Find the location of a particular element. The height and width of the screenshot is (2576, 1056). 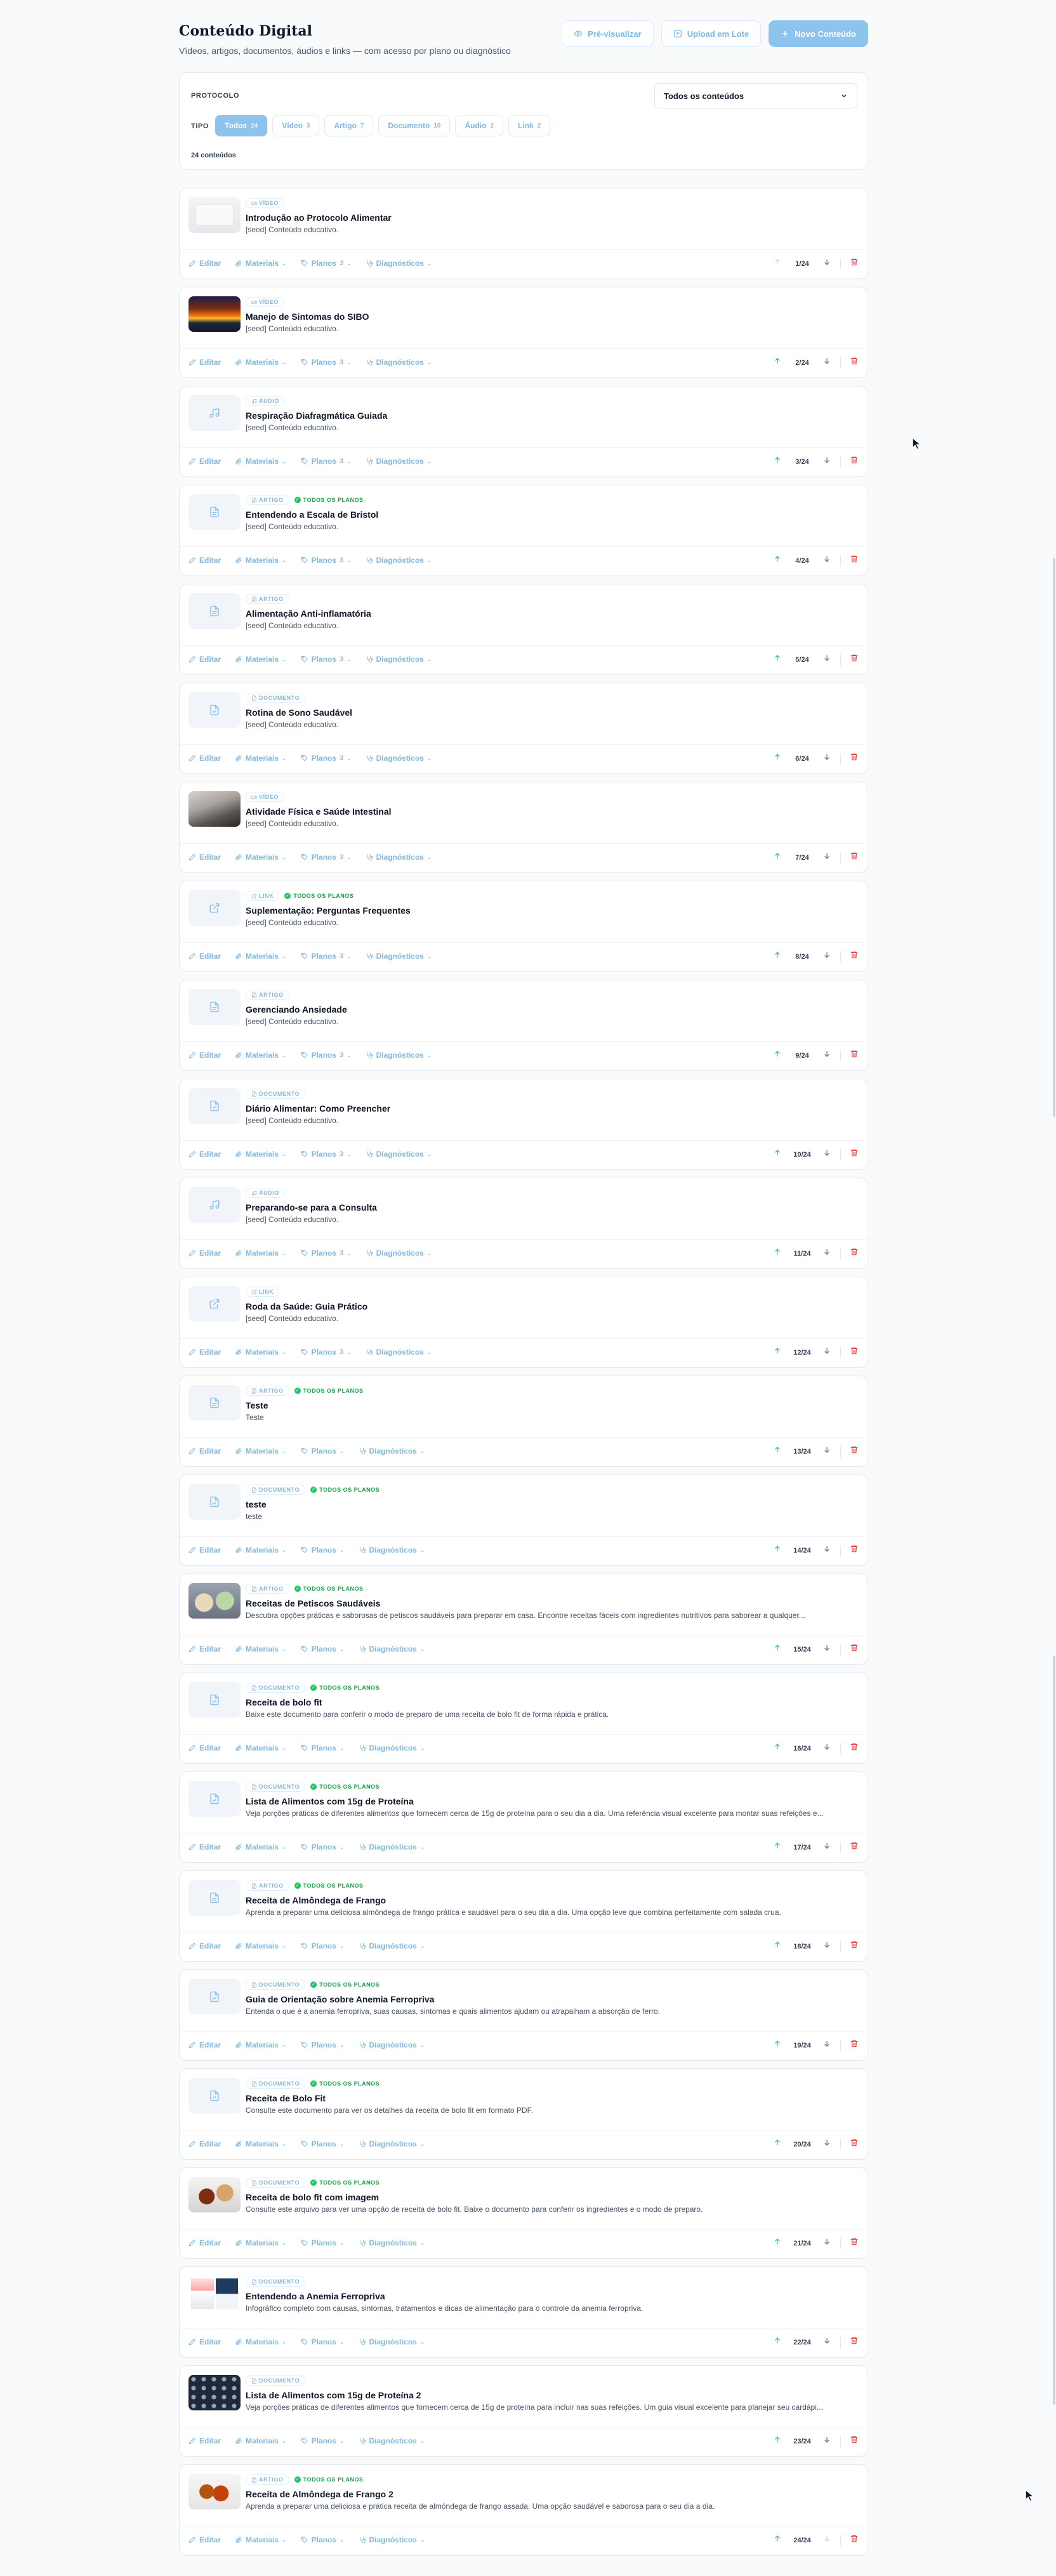

protocol-select: Todos os conteúdos is located at coordinates (755, 95).